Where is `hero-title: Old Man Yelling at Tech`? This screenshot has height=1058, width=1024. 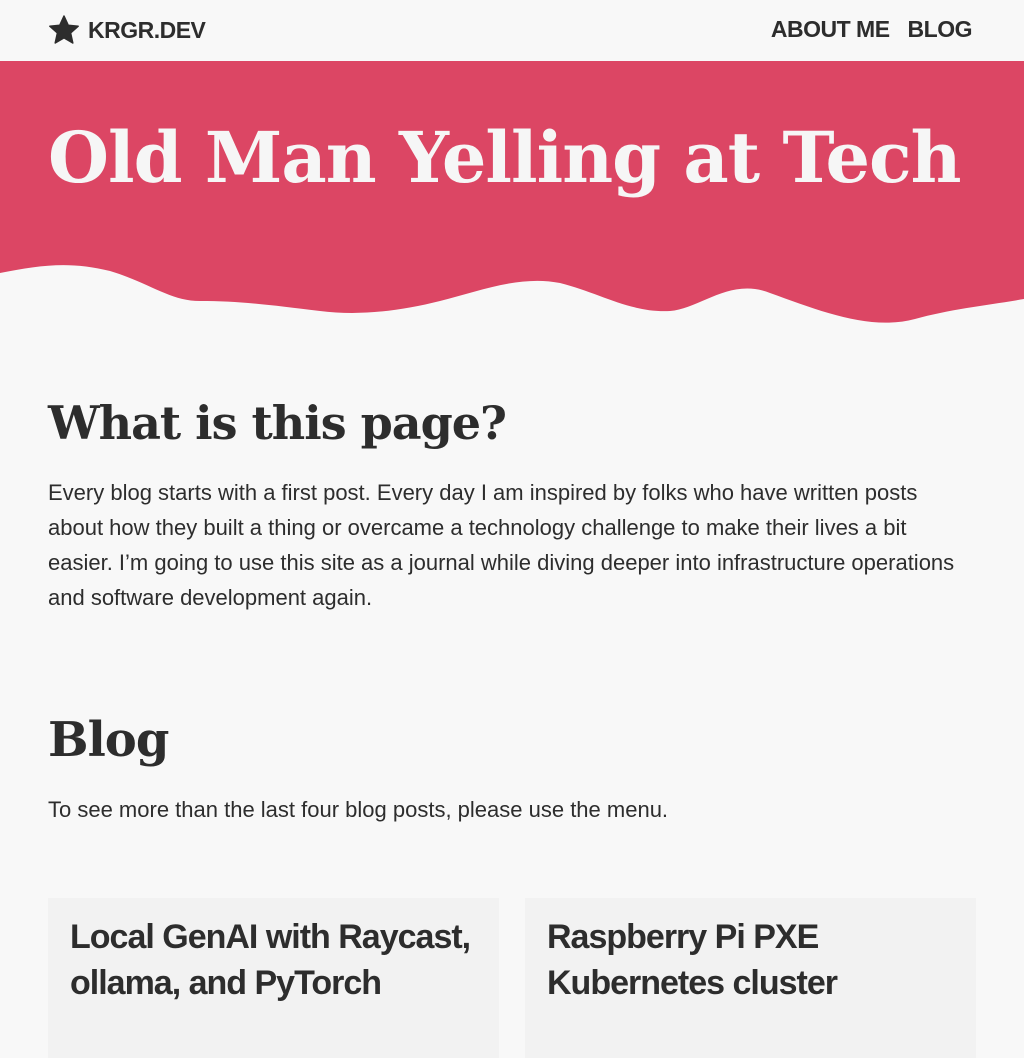 hero-title: Old Man Yelling at Tech is located at coordinates (505, 157).